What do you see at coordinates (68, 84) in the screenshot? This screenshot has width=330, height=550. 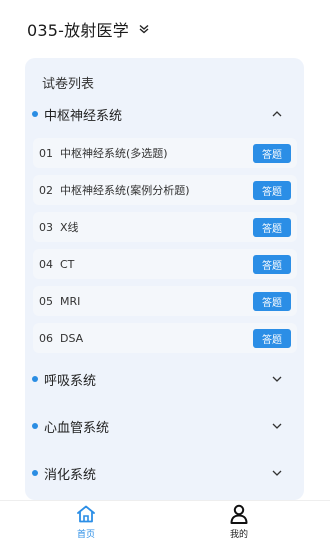 I see `panel-title: 试卷列表` at bounding box center [68, 84].